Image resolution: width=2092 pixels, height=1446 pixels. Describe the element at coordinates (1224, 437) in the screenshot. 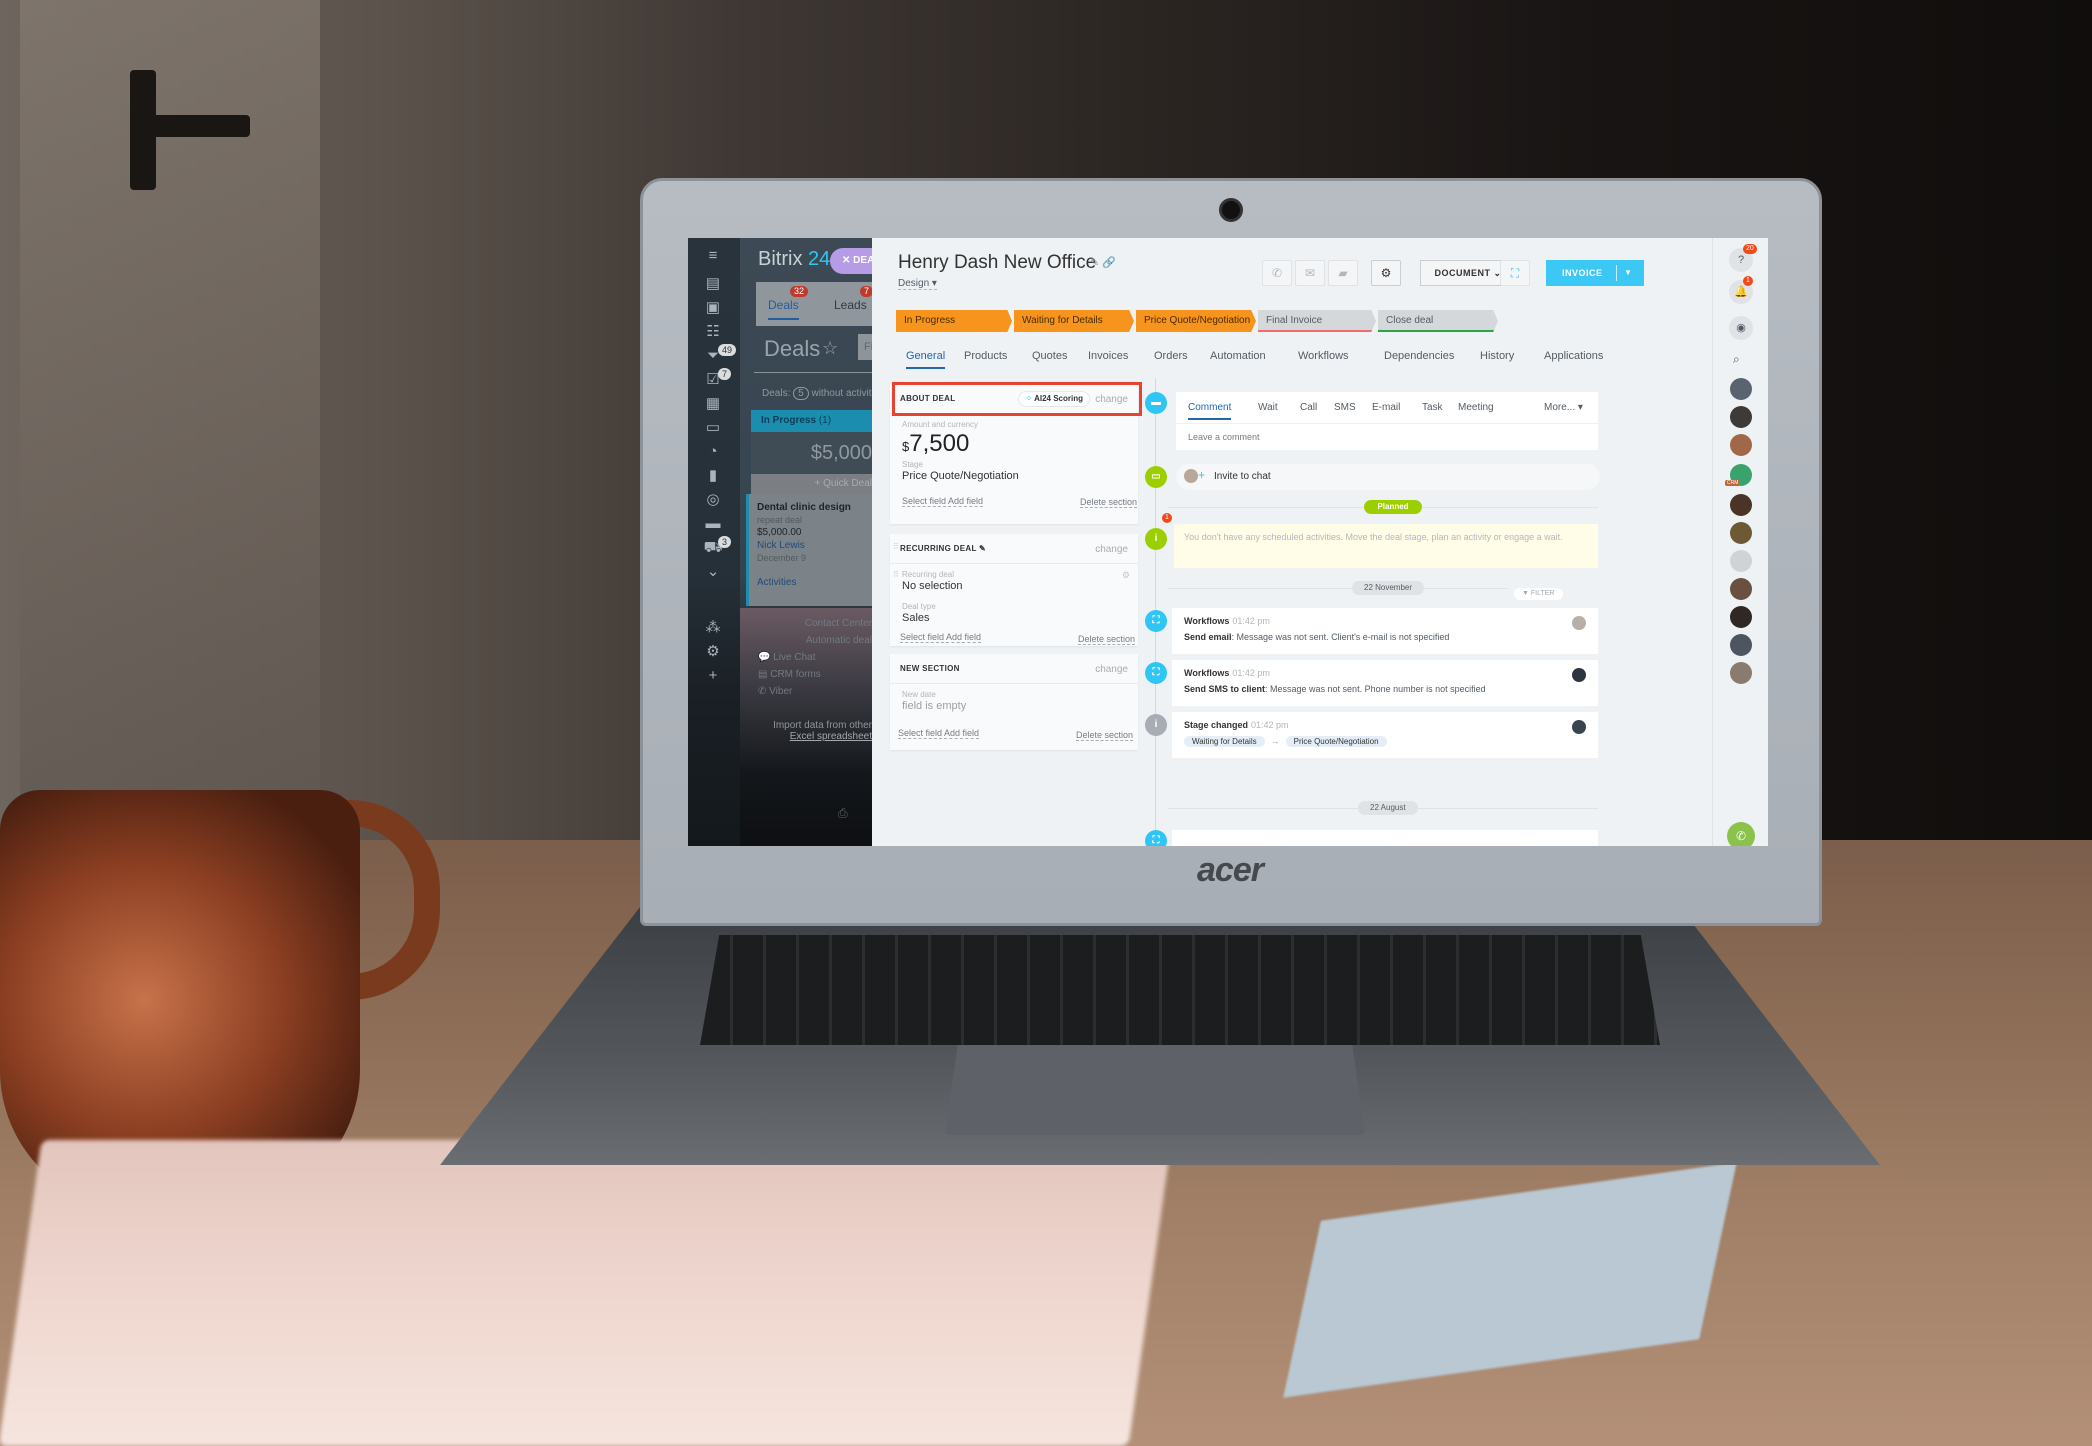

I see `comment-input: Leave a comment` at that location.